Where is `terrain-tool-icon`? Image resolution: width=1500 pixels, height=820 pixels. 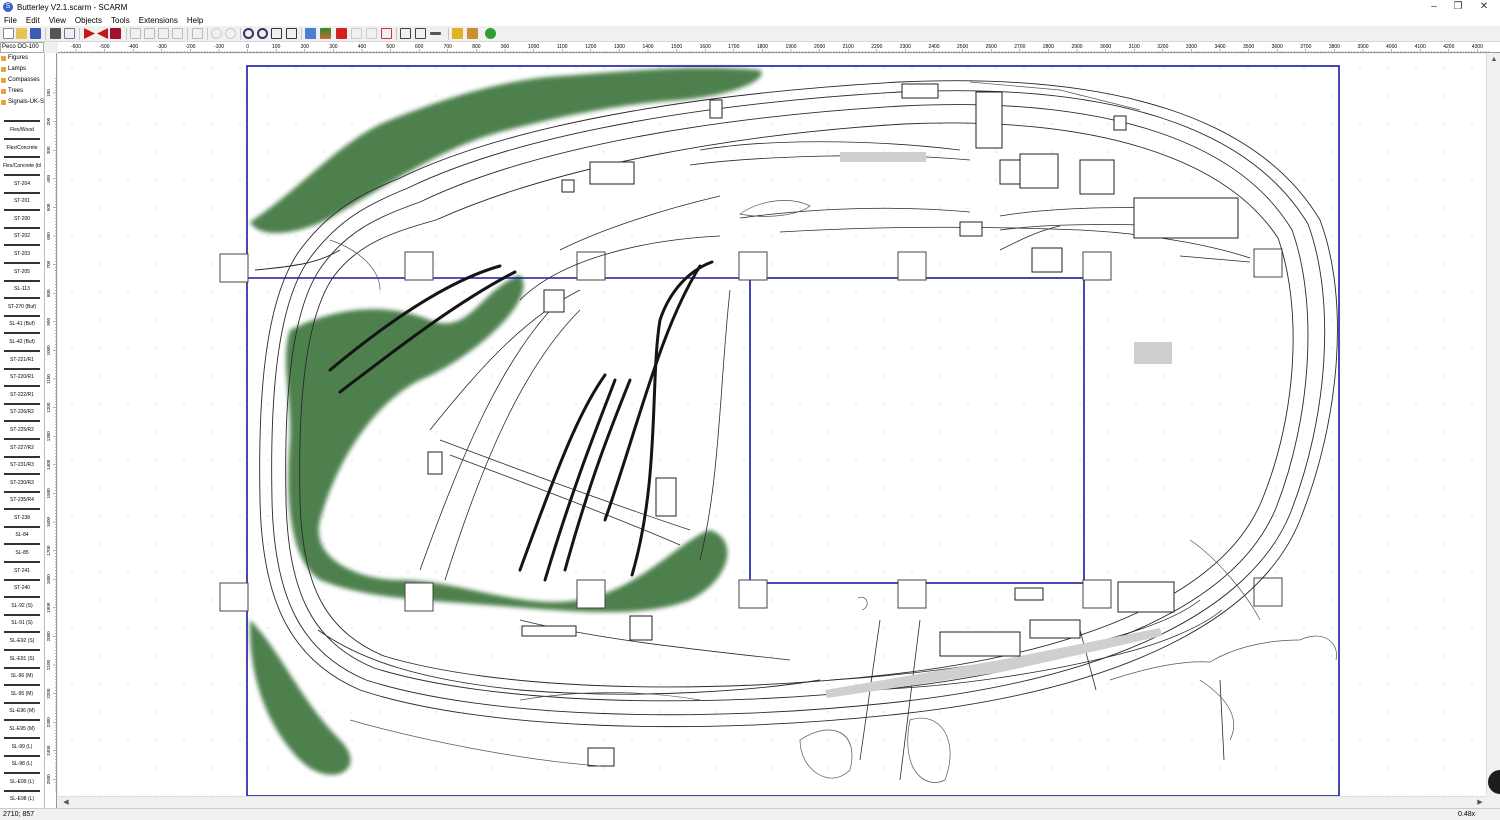
terrain-tool-icon is located at coordinates (420, 33).